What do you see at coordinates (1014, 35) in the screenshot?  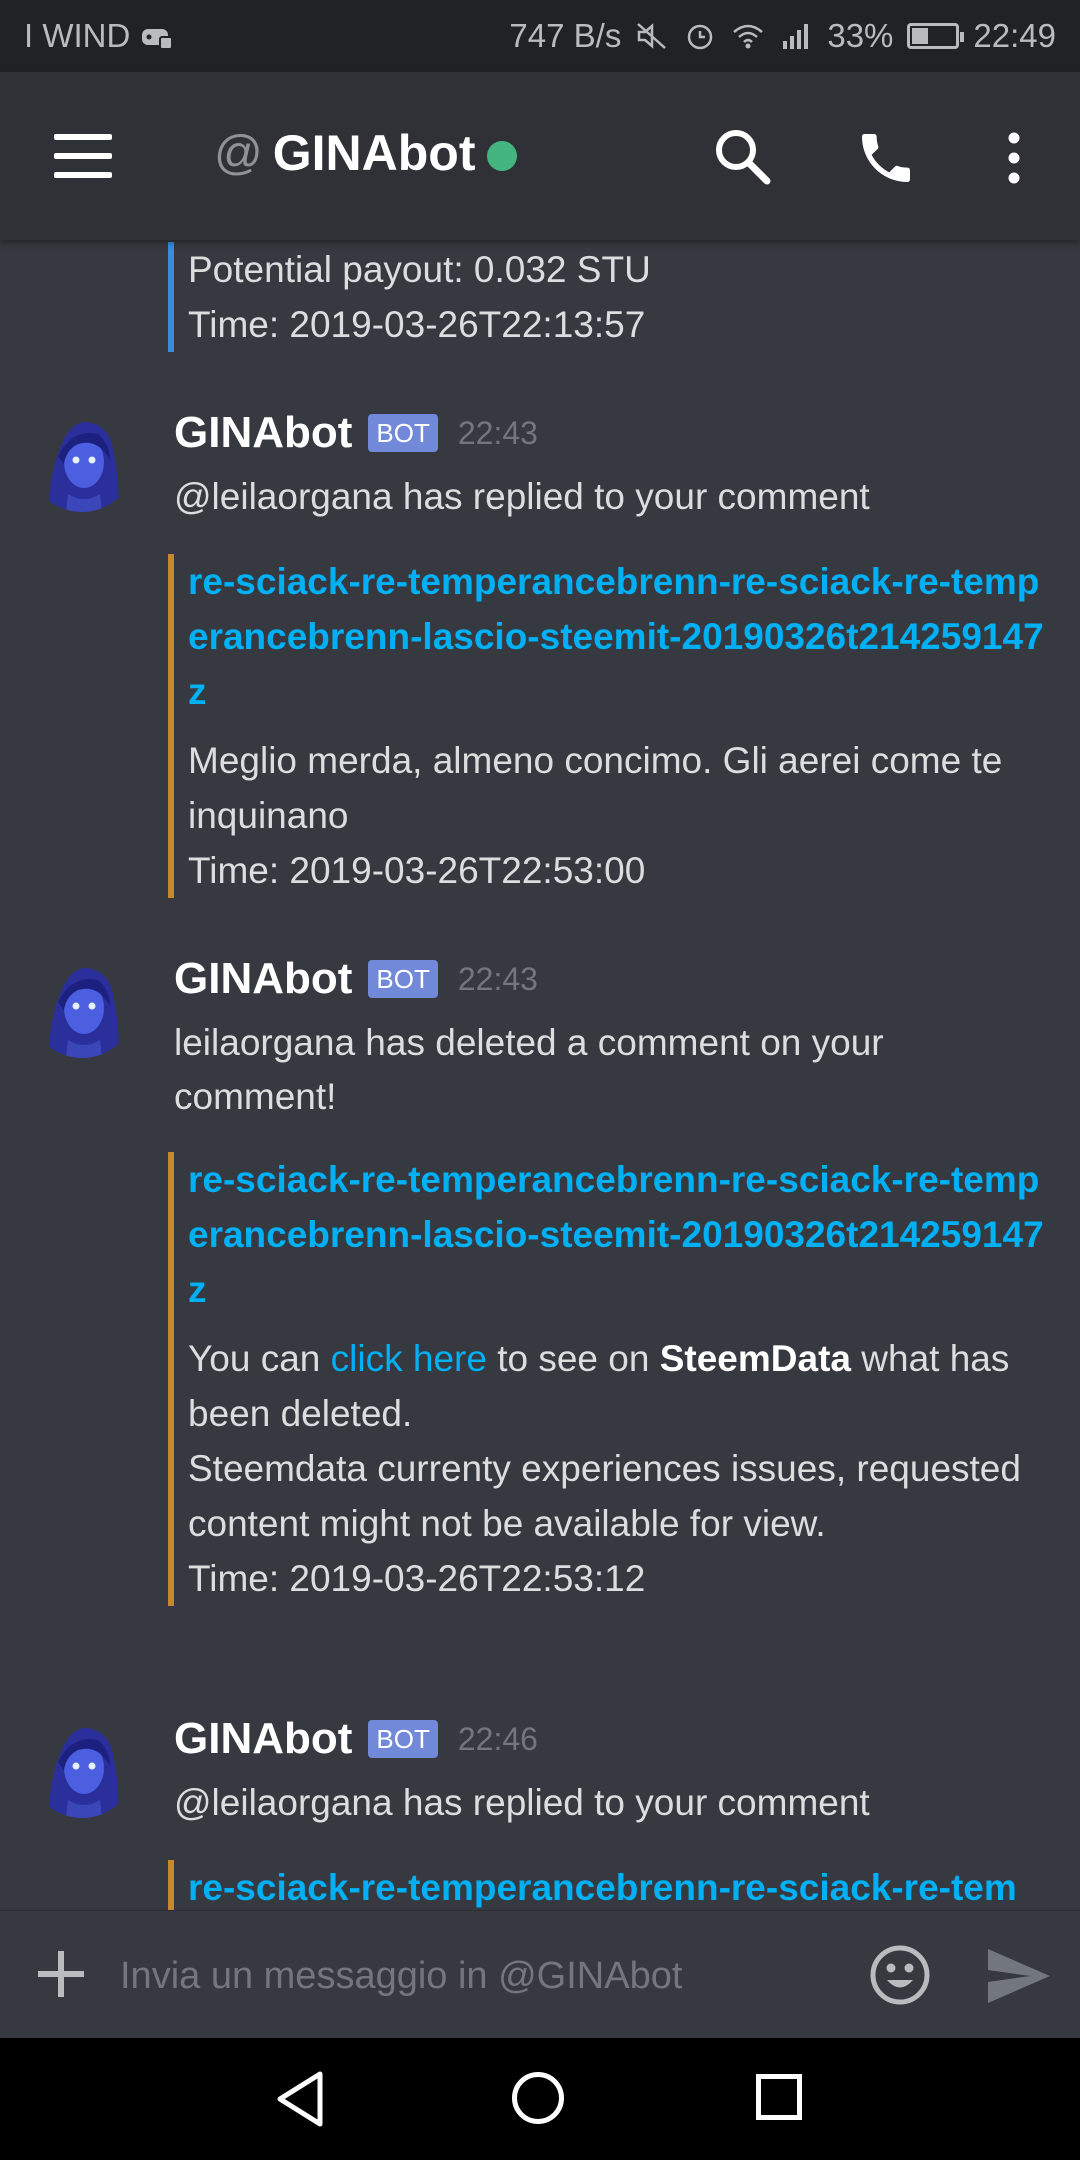 I see `clock: 22:49` at bounding box center [1014, 35].